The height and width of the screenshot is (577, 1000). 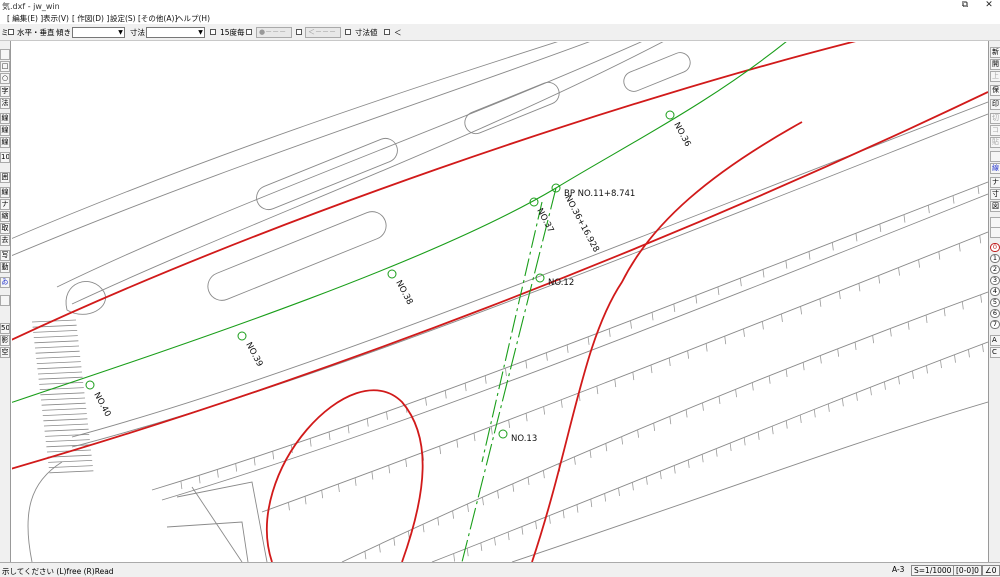 What do you see at coordinates (5, 328) in the screenshot?
I see `tool-50-button: 50` at bounding box center [5, 328].